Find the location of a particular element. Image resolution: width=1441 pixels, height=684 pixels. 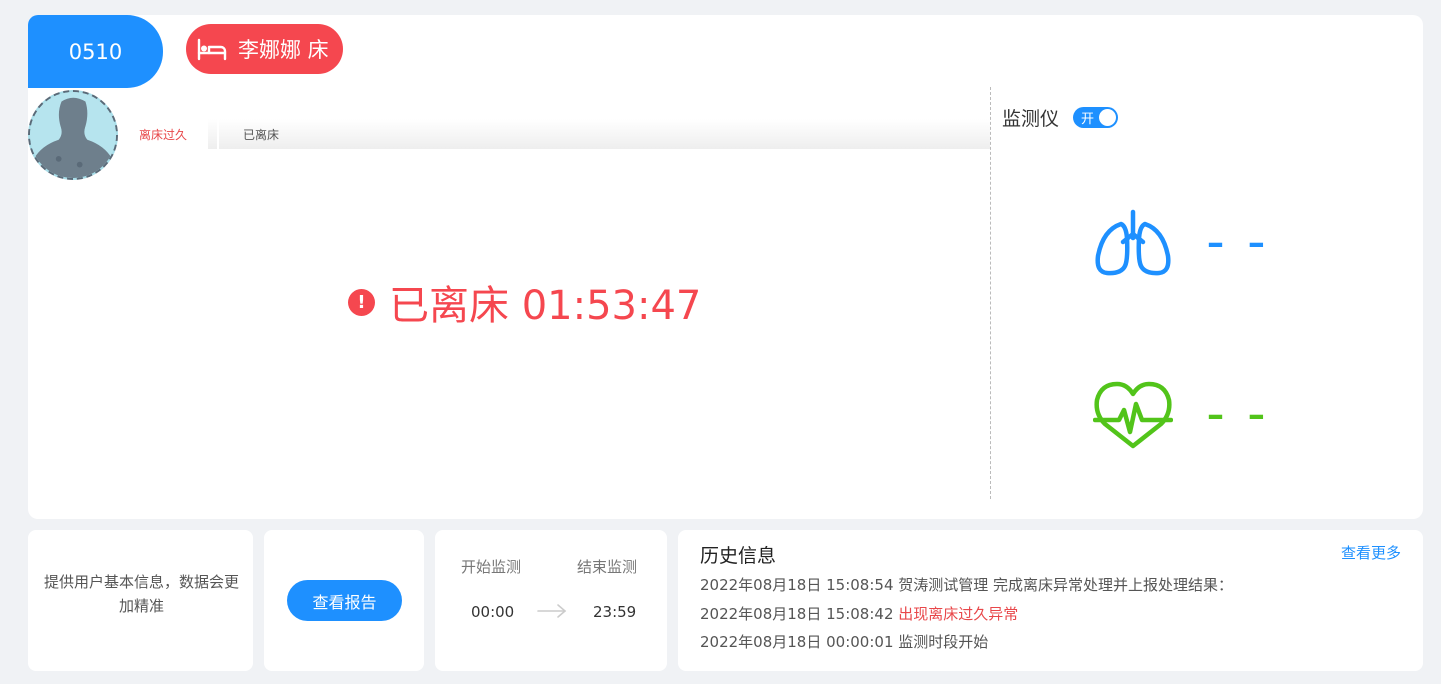

history-entry: 2022年08月18日 15:08:42 出现离床过久异常 is located at coordinates (859, 613).